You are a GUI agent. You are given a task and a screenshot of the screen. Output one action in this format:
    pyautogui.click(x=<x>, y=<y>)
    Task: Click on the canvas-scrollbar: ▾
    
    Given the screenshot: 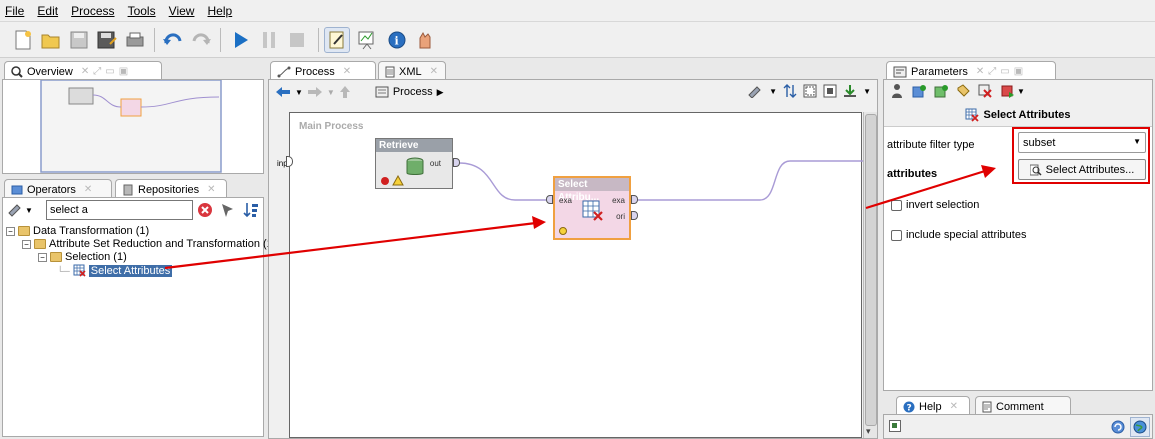 What is the action you would take?
    pyautogui.click(x=870, y=275)
    